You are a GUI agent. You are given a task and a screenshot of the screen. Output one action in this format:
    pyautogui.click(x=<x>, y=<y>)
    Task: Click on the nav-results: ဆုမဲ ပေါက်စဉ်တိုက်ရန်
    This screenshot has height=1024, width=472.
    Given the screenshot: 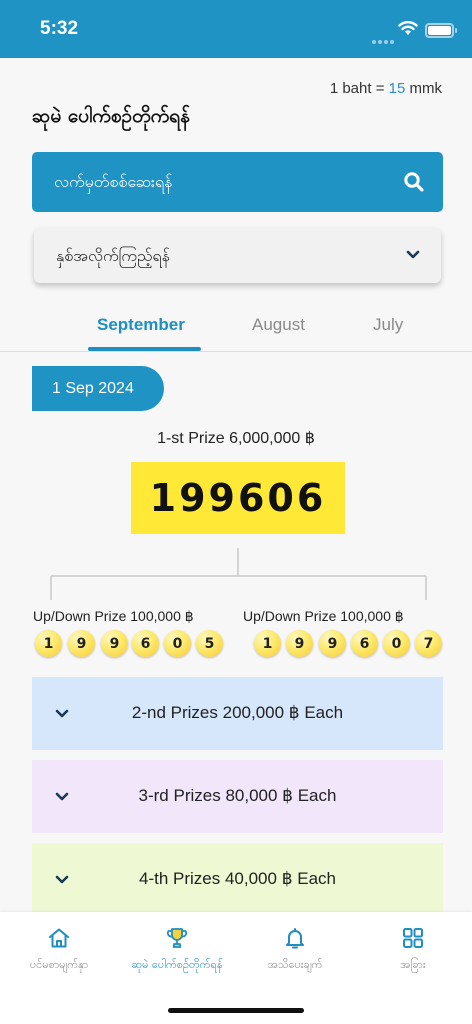 What is the action you would take?
    pyautogui.click(x=177, y=950)
    